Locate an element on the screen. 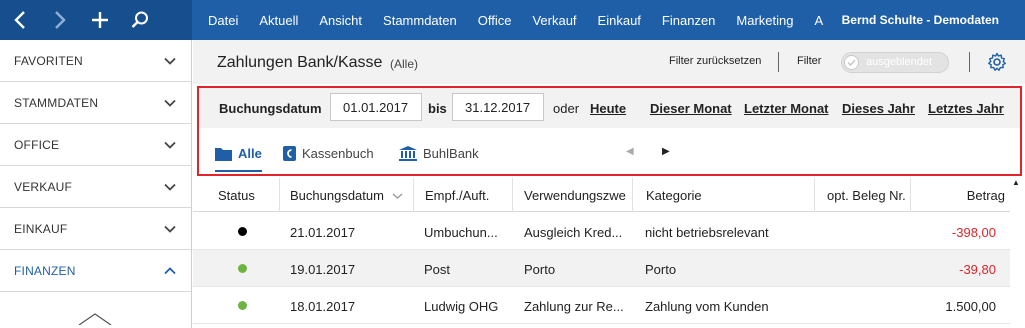 The image size is (1025, 328). cell-category: nicht betriebsrelevant is located at coordinates (707, 232).